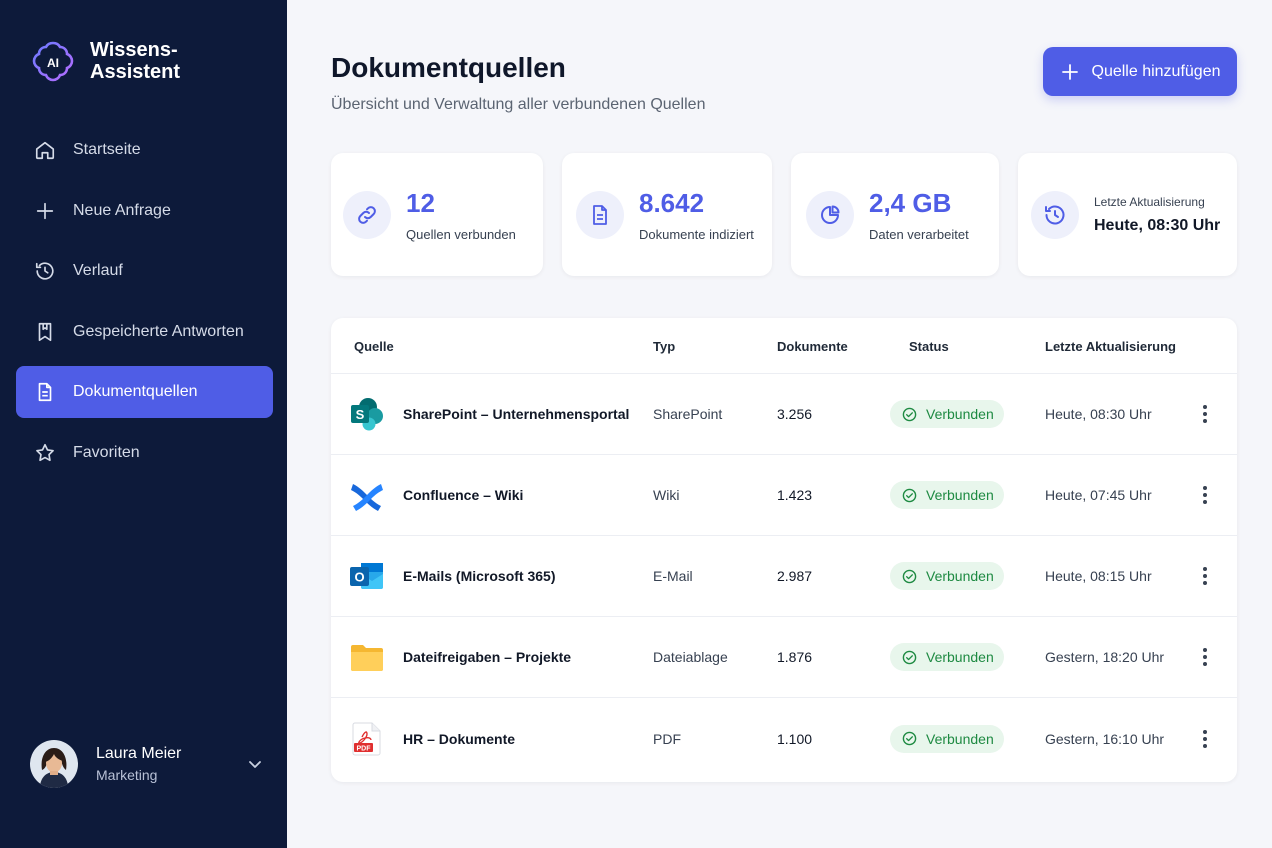 This screenshot has height=848, width=1272. What do you see at coordinates (135, 61) in the screenshot?
I see `brand-name: Wissens-Assistent` at bounding box center [135, 61].